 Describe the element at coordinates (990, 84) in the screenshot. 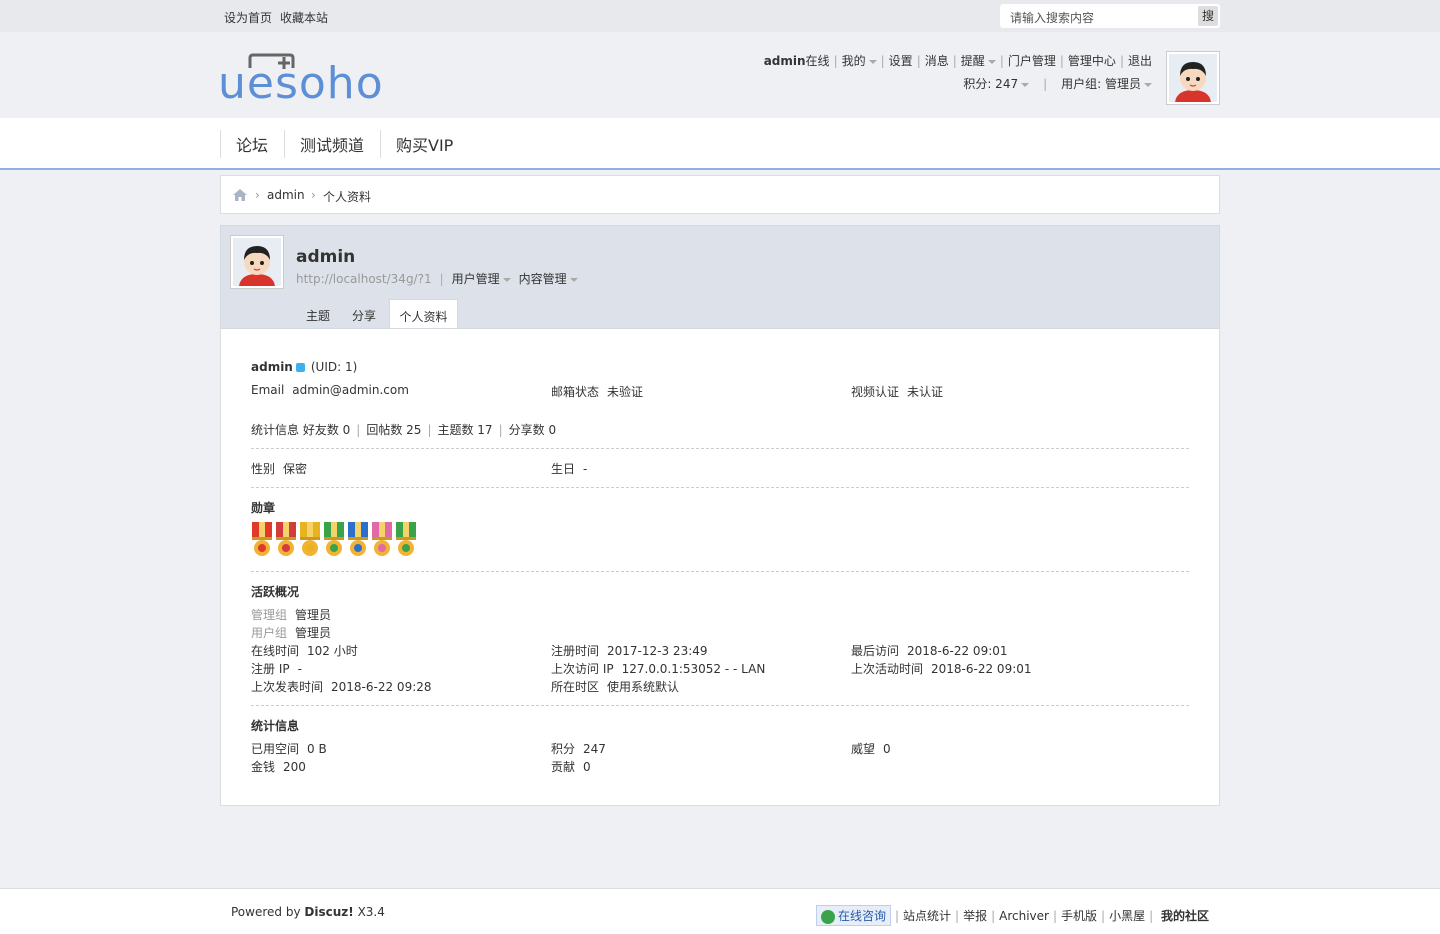

I see `credits-link: 积分: 247` at that location.